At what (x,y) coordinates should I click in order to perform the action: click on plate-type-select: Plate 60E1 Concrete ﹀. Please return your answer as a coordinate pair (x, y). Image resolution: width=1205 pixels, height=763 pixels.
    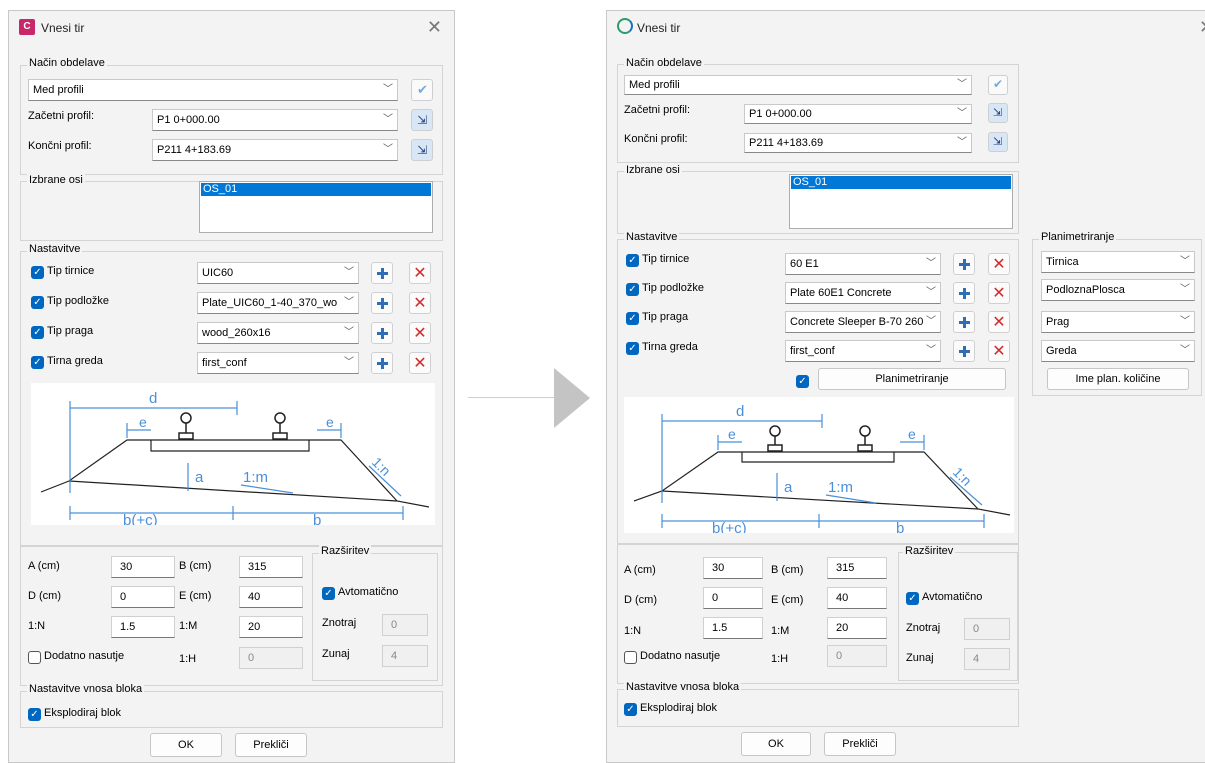
    Looking at the image, I should click on (863, 293).